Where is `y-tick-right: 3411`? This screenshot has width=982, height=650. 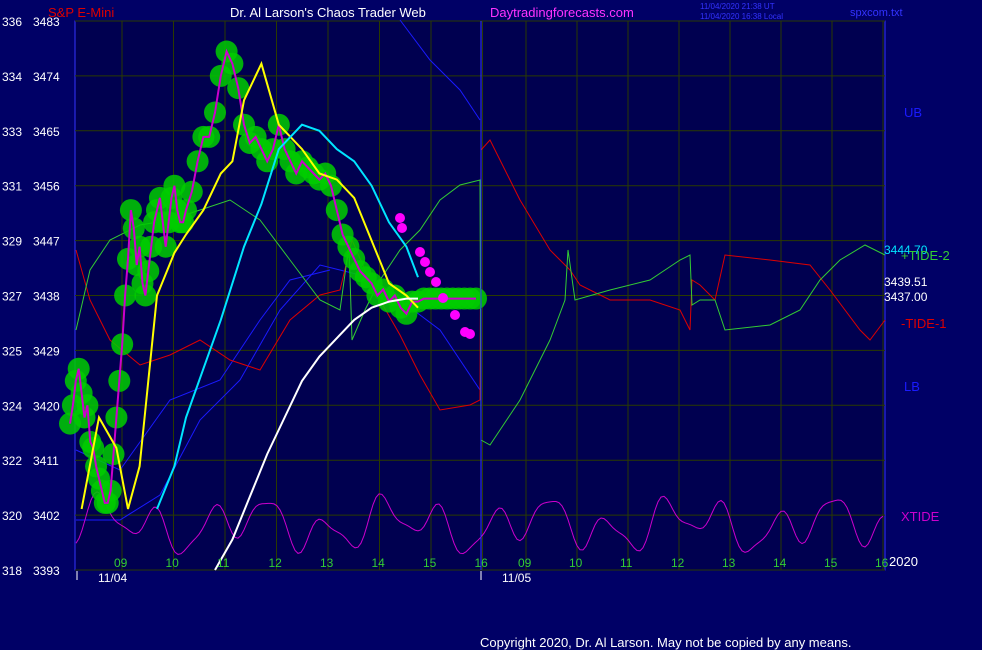 y-tick-right: 3411 is located at coordinates (46, 461).